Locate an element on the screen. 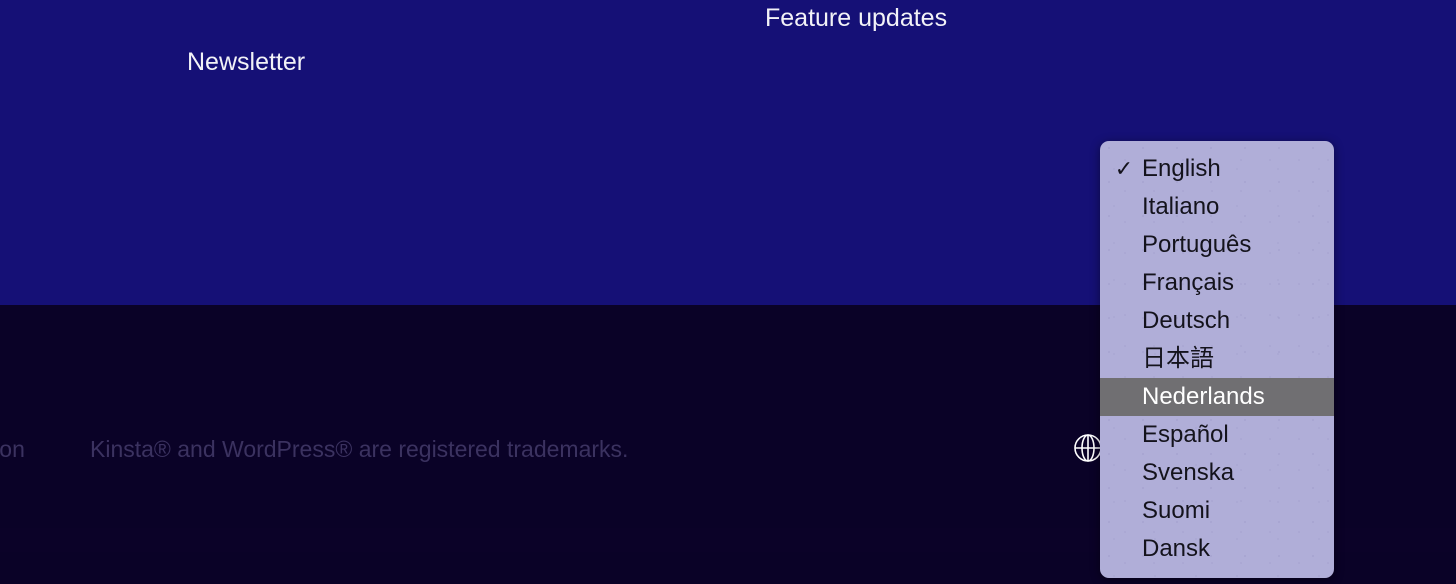 The height and width of the screenshot is (584, 1456). language-option-italiano: Italiano is located at coordinates (1217, 207).